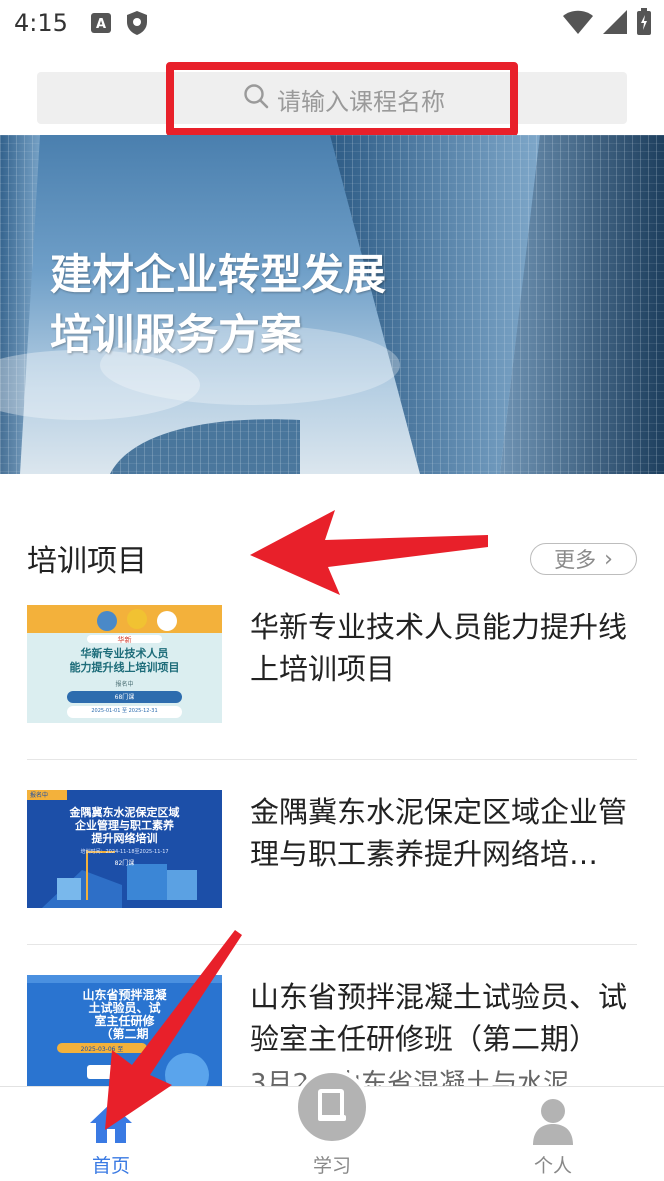  What do you see at coordinates (552, 1166) in the screenshot?
I see `tab-profile-label: 个人` at bounding box center [552, 1166].